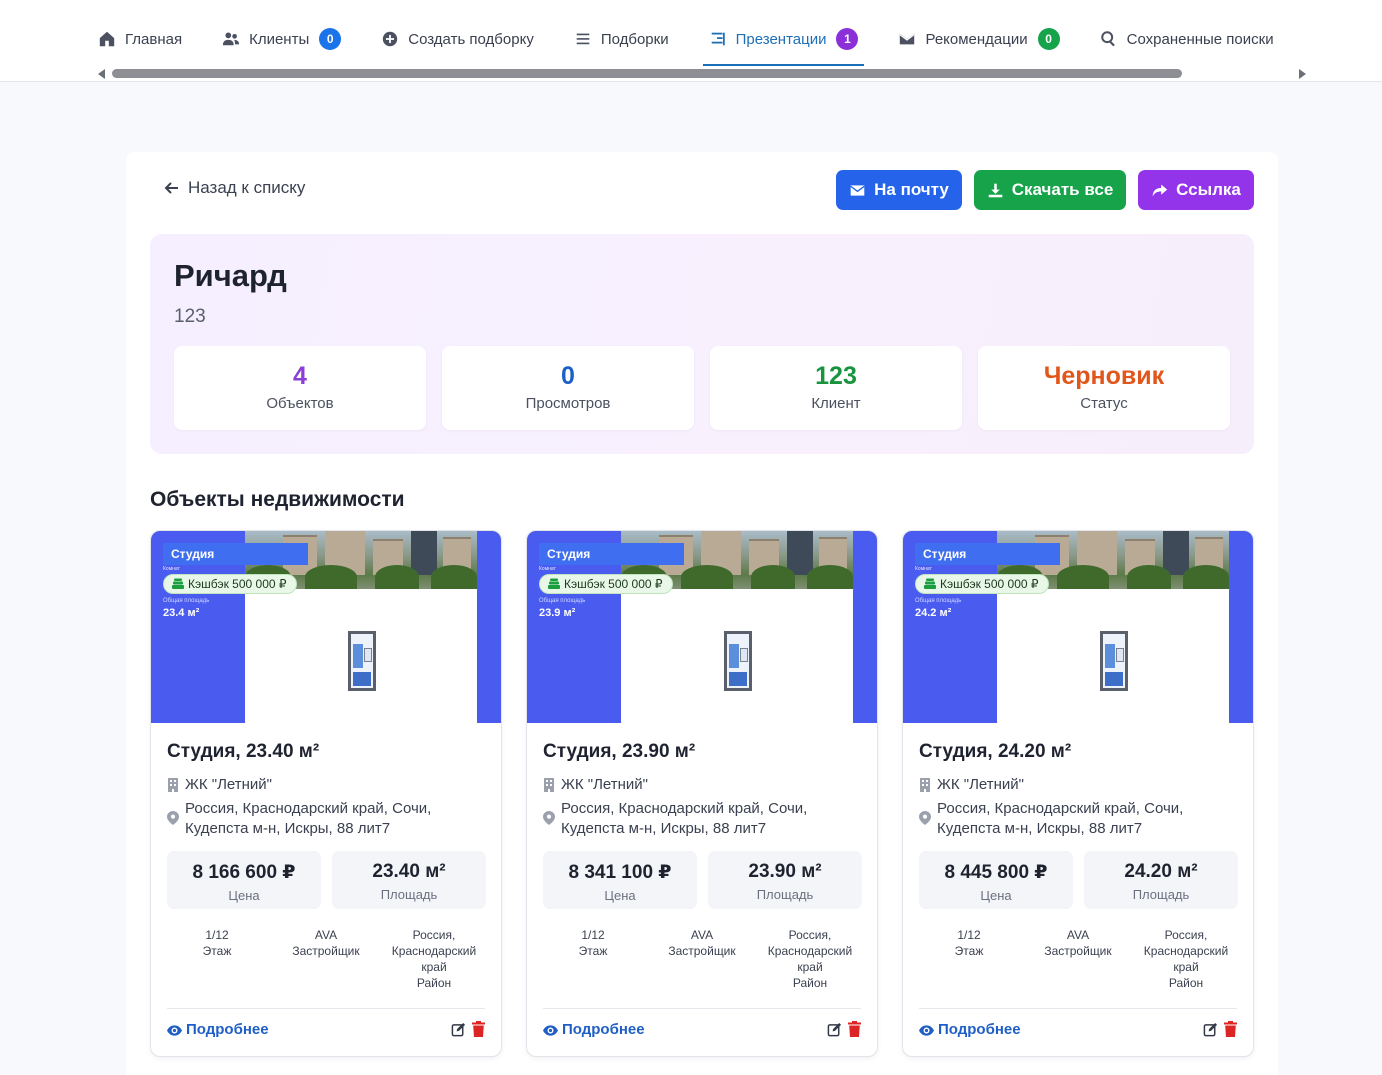 This screenshot has height=1075, width=1382. Describe the element at coordinates (300, 388) in the screenshot. I see `stat-objects: 4 Объектов` at that location.